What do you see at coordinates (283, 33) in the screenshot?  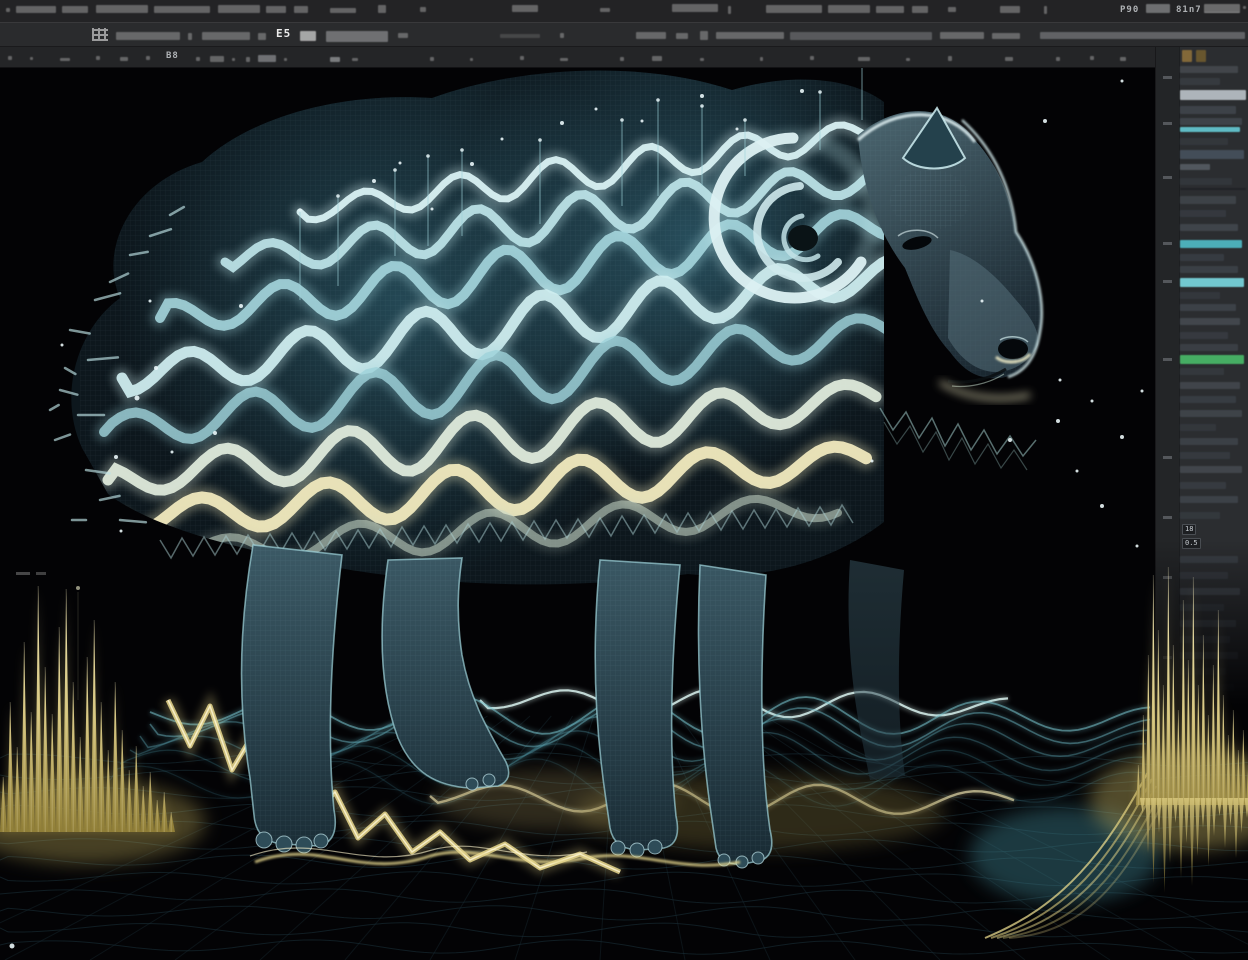 I see `toolbar-logo: E5` at bounding box center [283, 33].